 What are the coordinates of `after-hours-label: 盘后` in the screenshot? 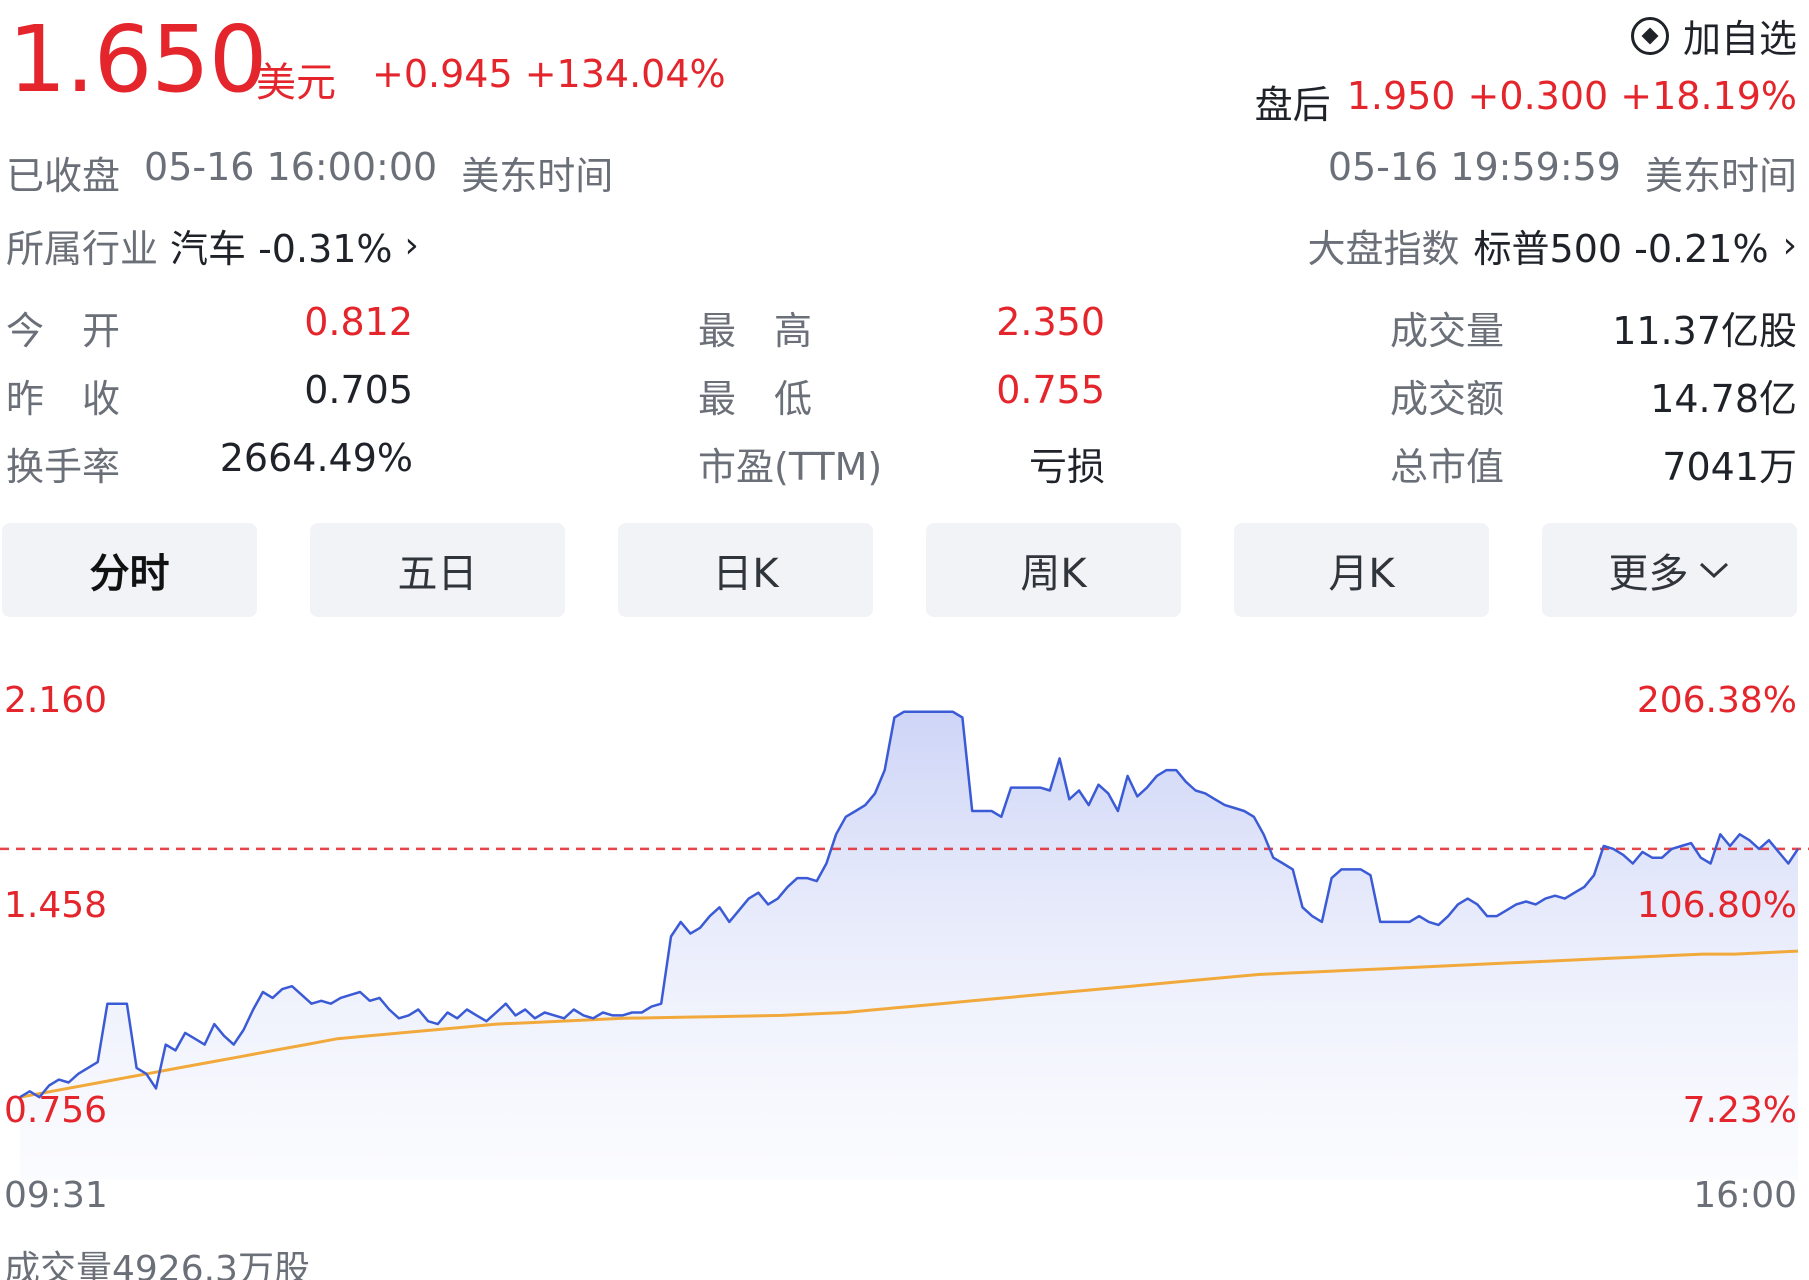 It's located at (1292, 105).